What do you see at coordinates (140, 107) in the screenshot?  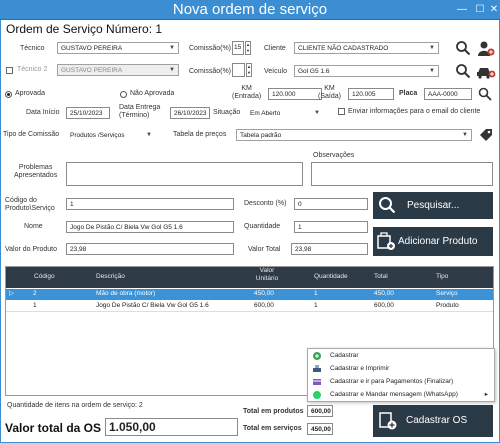 I see `data-entrega-label-1: Data Entrega` at bounding box center [140, 107].